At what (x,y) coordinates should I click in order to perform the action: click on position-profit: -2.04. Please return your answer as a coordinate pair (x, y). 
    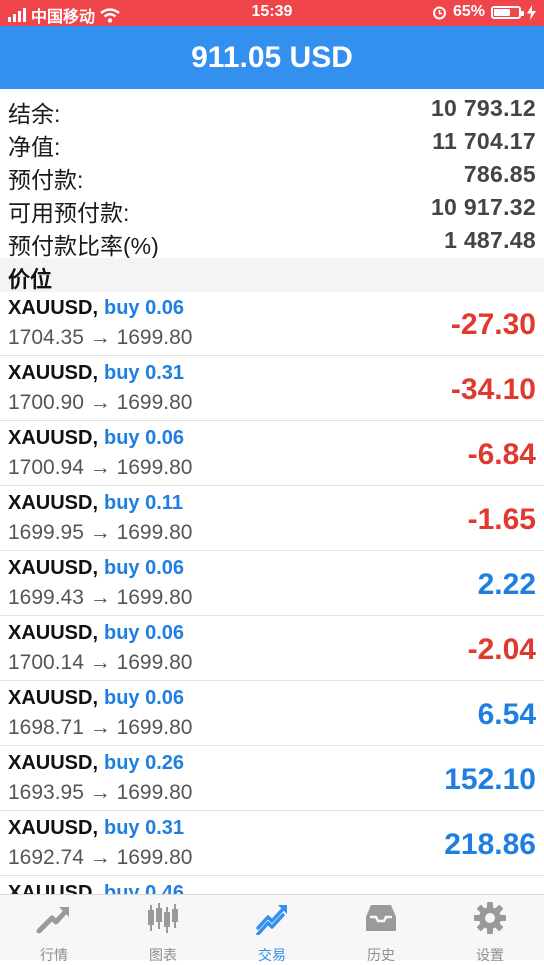
    Looking at the image, I should click on (501, 649).